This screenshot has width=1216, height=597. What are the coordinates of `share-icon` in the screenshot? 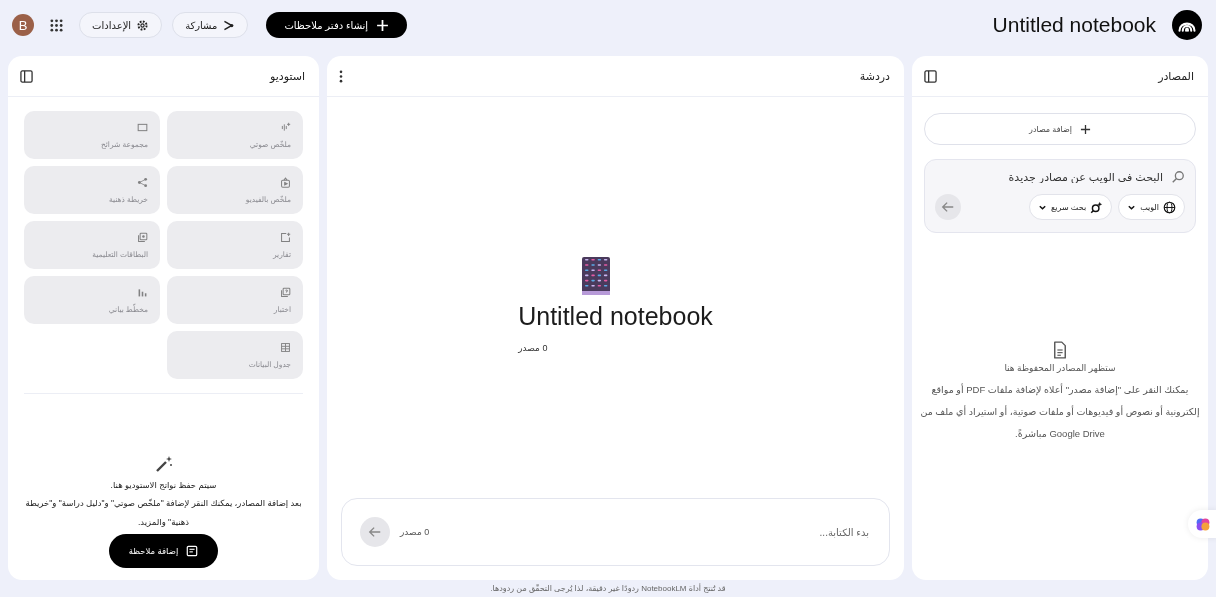 It's located at (229, 25).